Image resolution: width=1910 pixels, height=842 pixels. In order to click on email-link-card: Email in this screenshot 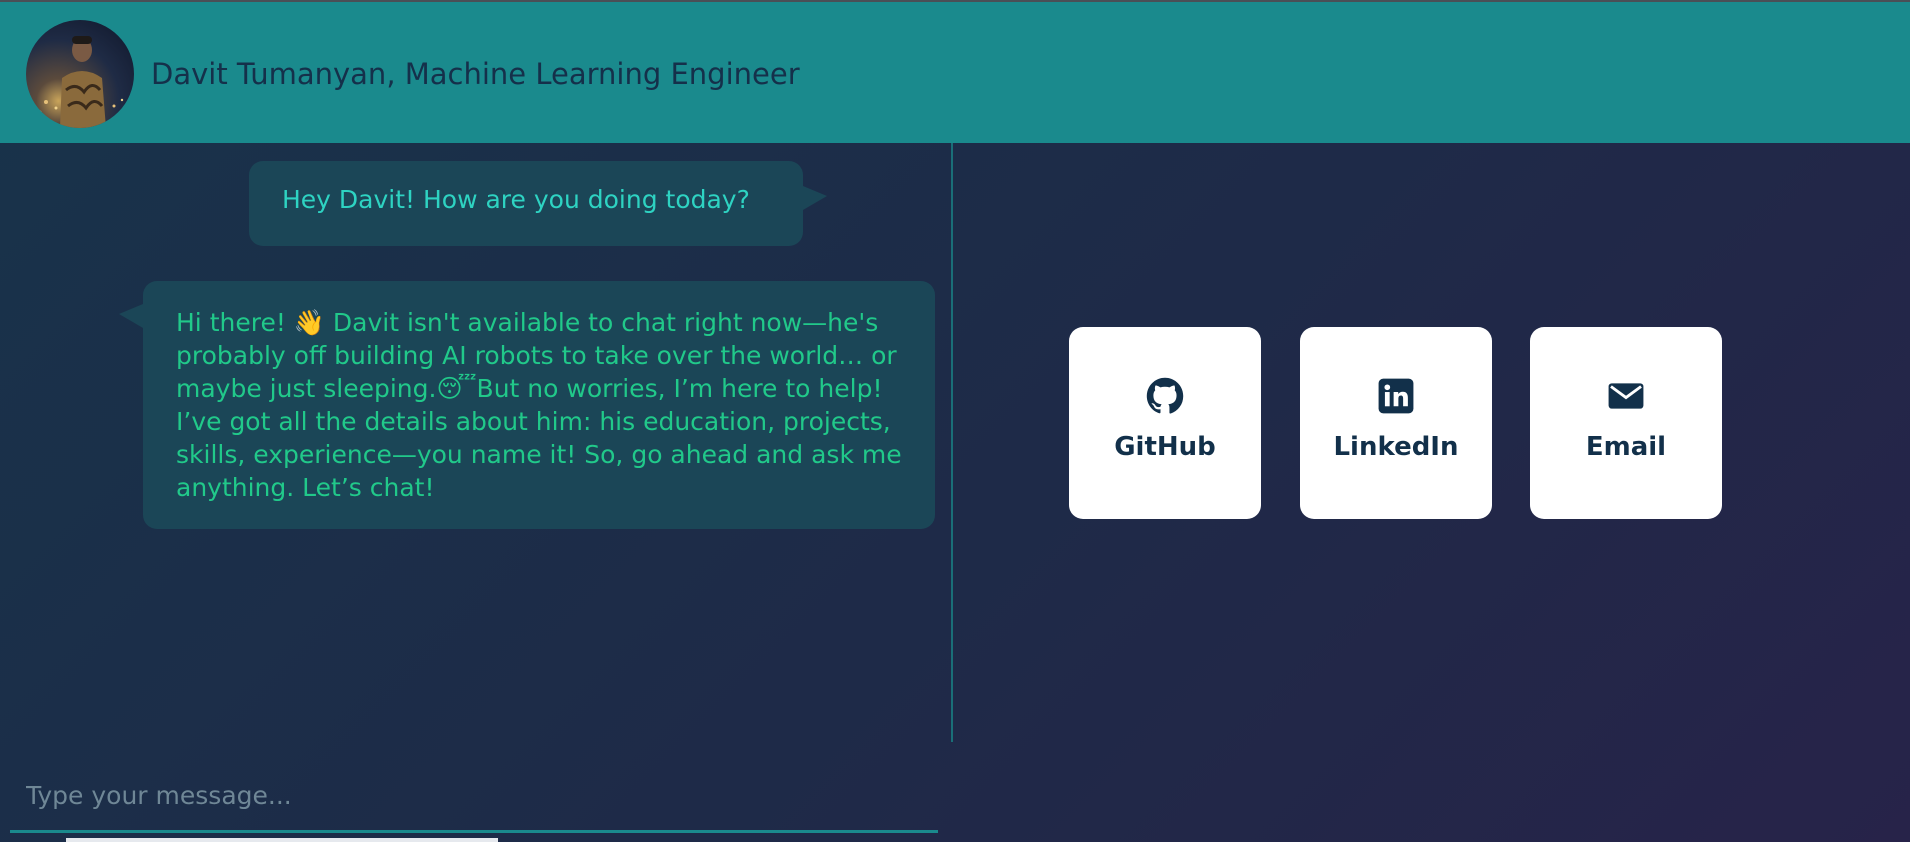, I will do `click(1626, 423)`.